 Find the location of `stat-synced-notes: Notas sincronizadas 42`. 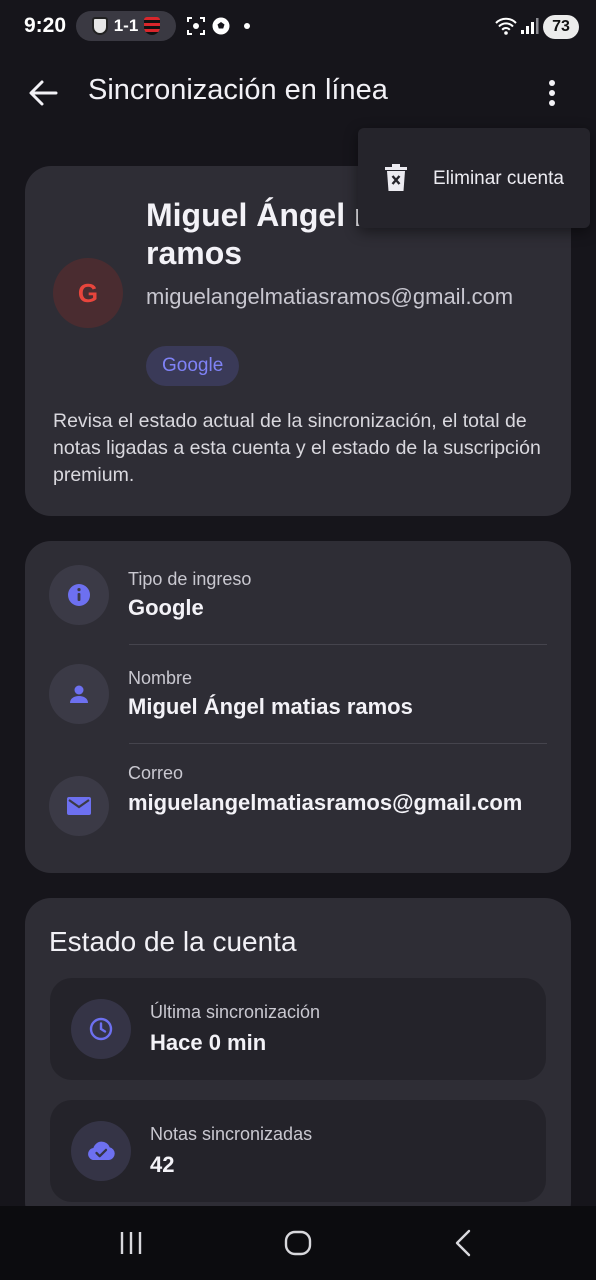

stat-synced-notes: Notas sincronizadas 42 is located at coordinates (298, 1151).